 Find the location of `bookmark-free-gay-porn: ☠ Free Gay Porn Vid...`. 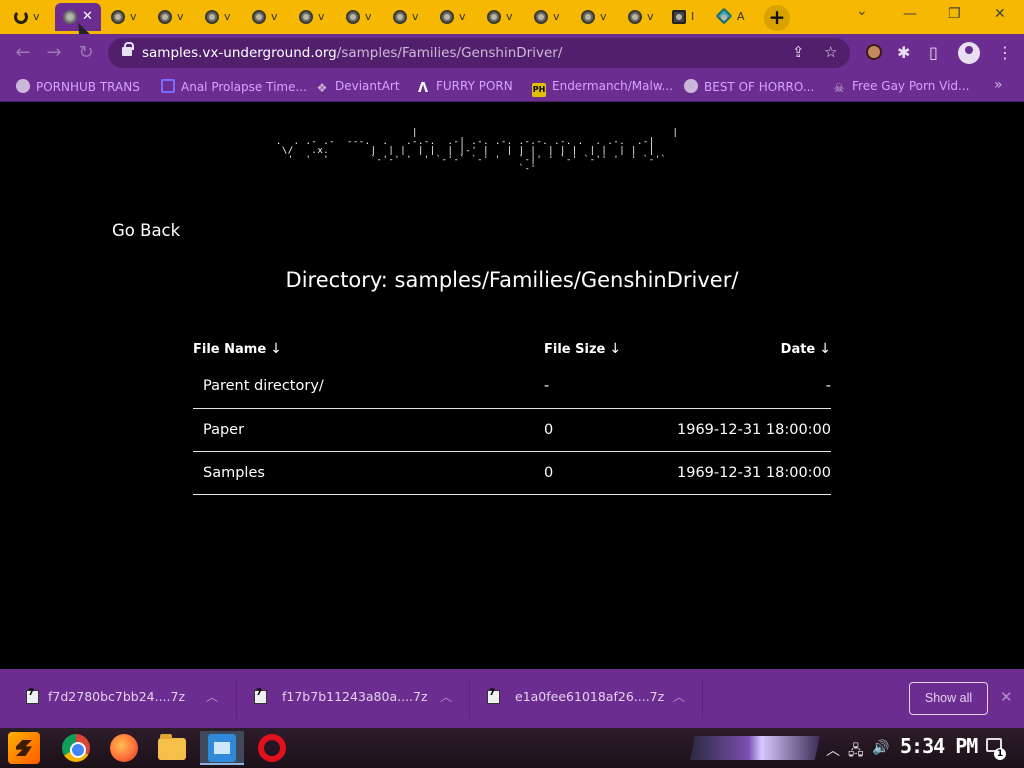

bookmark-free-gay-porn: ☠ Free Gay Porn Vid... is located at coordinates (901, 88).